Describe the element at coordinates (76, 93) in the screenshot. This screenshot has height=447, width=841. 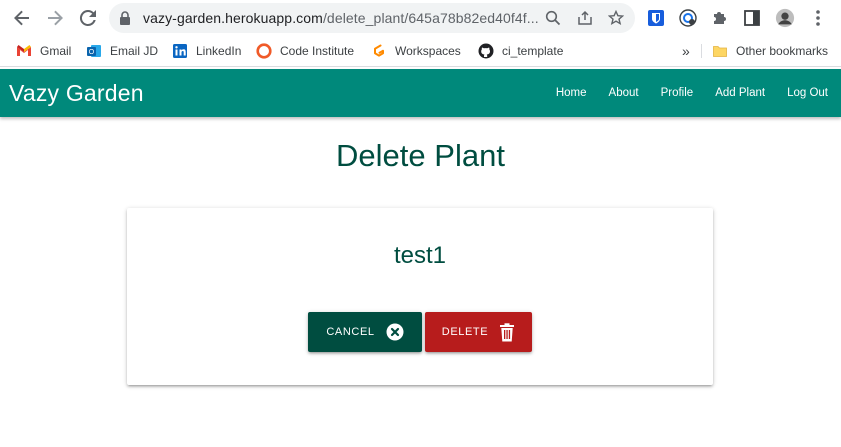
I see `site-logo: Vazy Garden` at that location.